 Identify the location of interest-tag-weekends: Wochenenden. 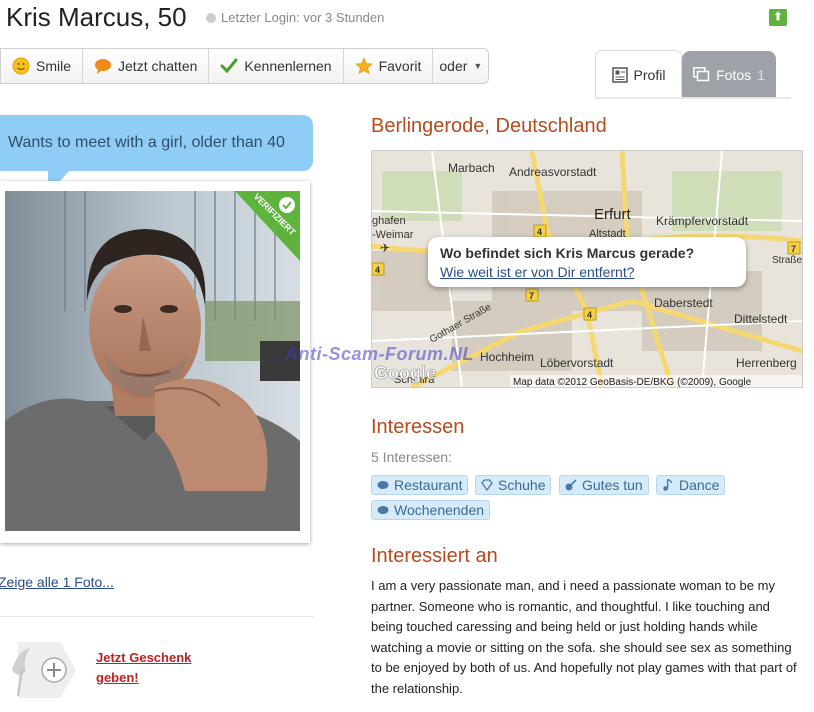
(431, 510).